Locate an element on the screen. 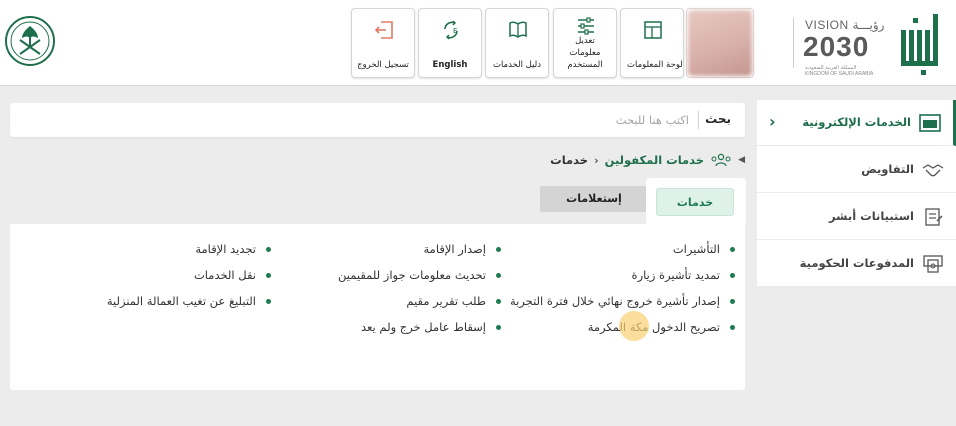  mouse-cursor-highlight is located at coordinates (634, 326).